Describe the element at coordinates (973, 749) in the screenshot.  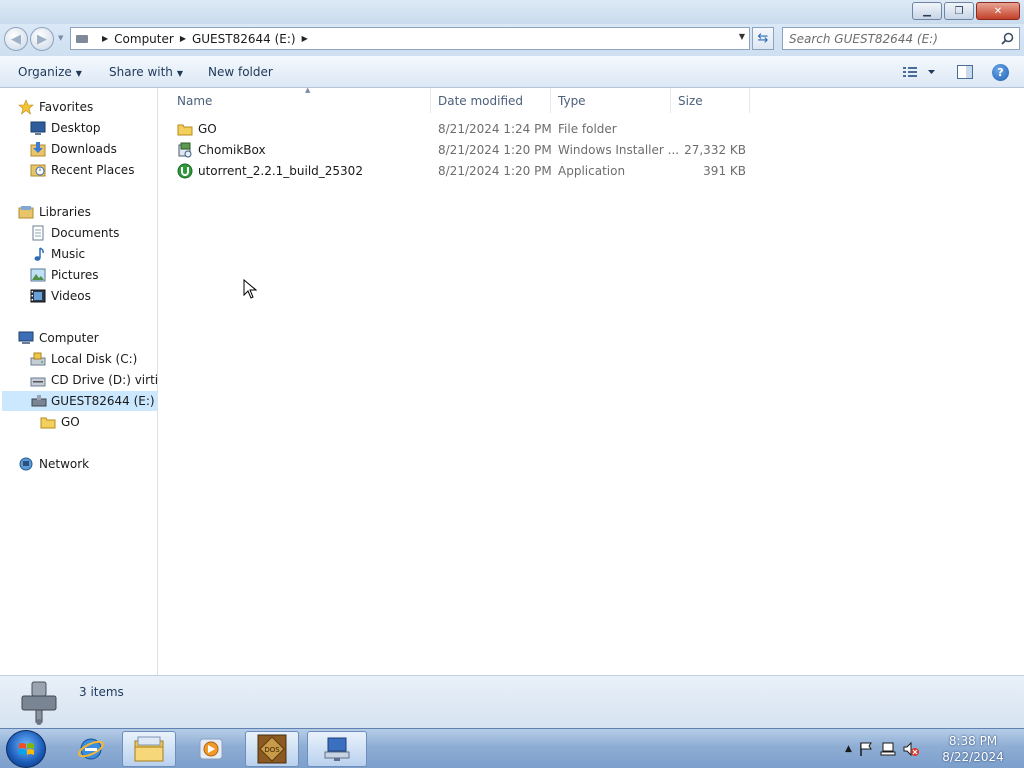
I see `system-clock: 8:38 PM 8/22/2024` at that location.